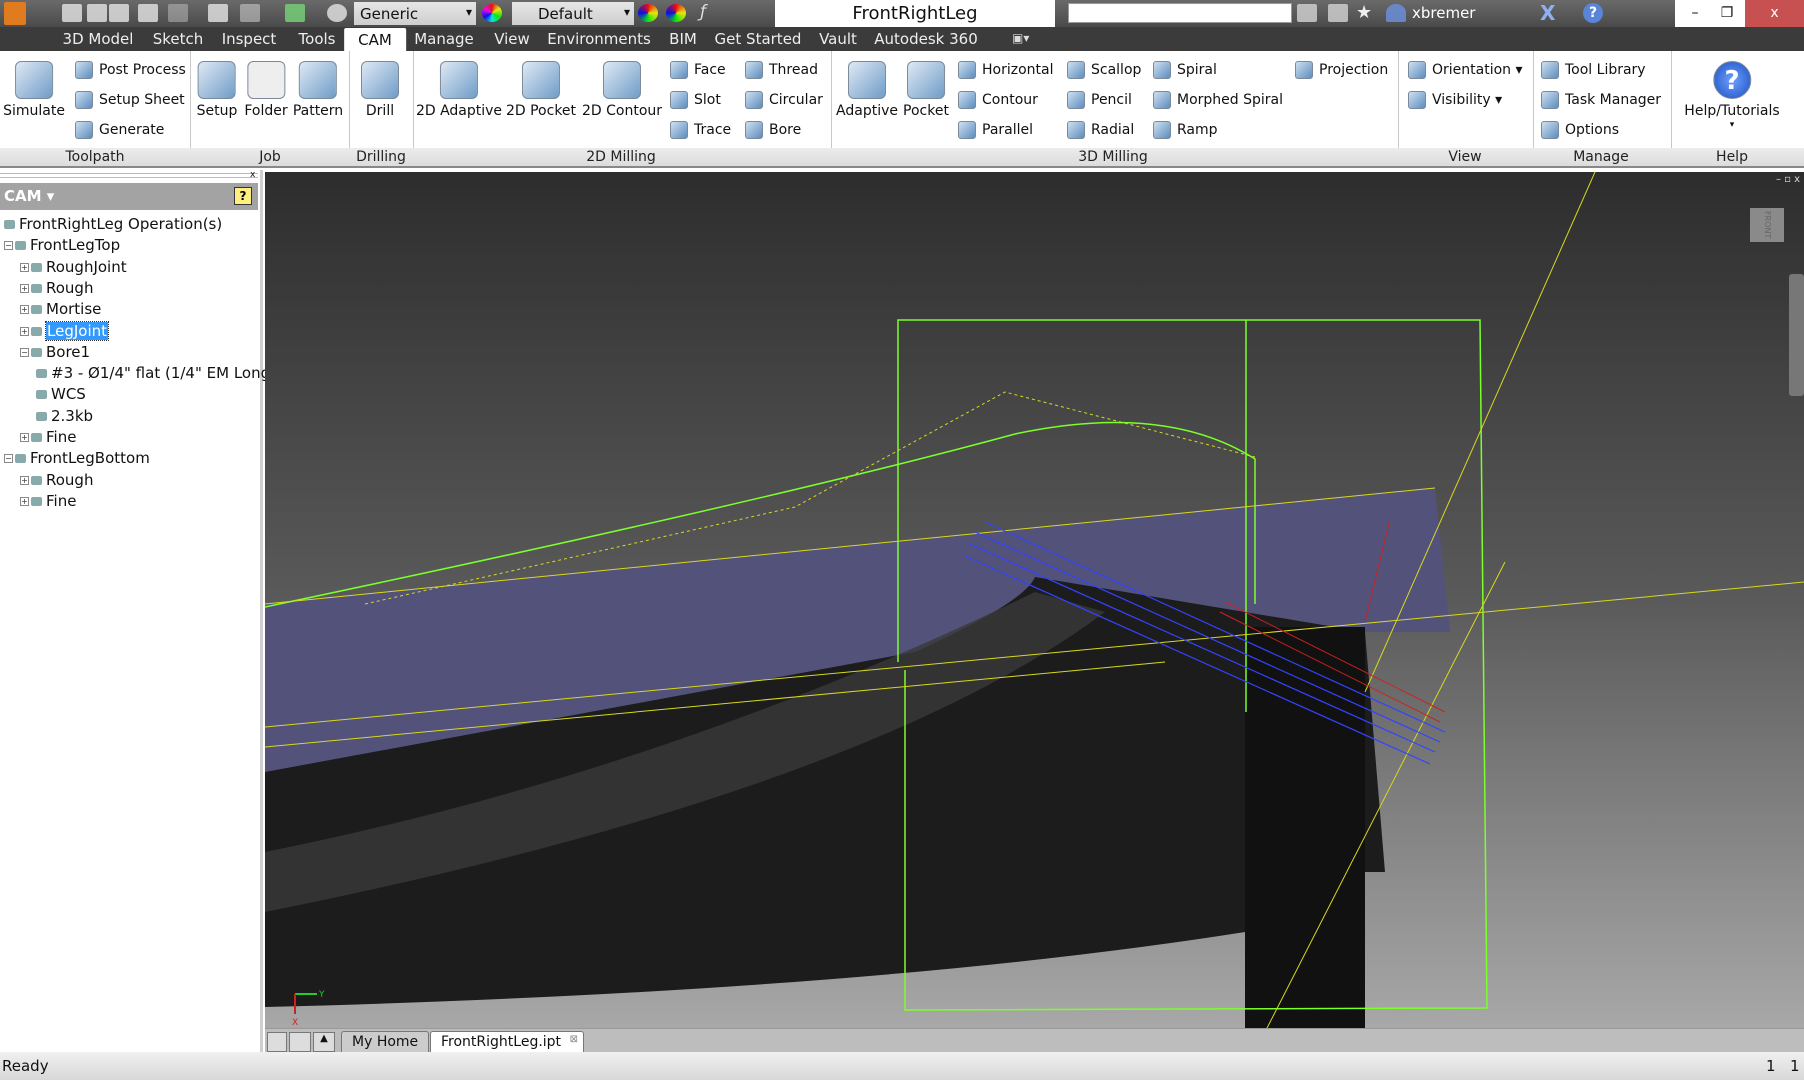  I want to click on thread-button: Thread, so click(781, 70).